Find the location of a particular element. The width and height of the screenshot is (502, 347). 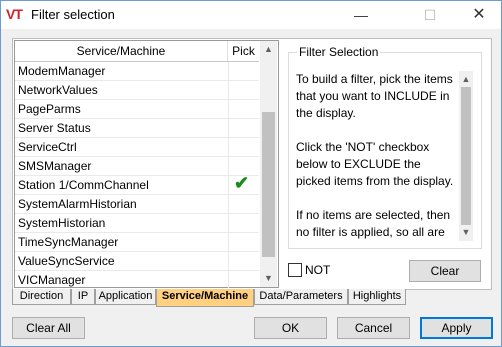

service-name: SystemHistorian is located at coordinates (62, 223).